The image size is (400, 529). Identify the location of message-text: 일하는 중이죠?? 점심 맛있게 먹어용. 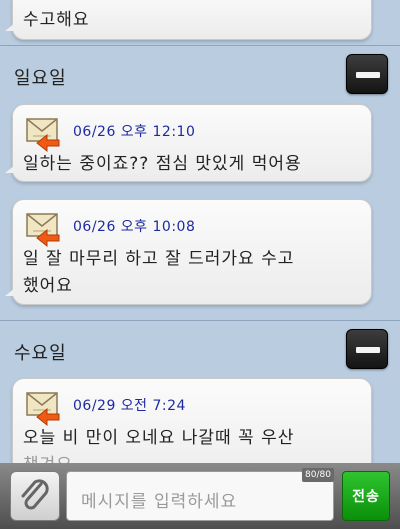
(162, 164).